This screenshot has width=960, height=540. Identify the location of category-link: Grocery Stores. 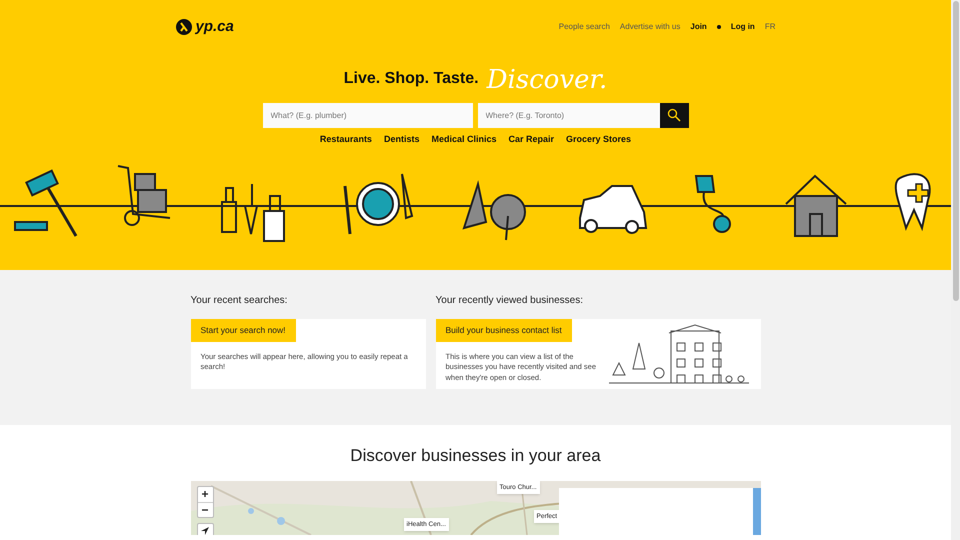
(599, 139).